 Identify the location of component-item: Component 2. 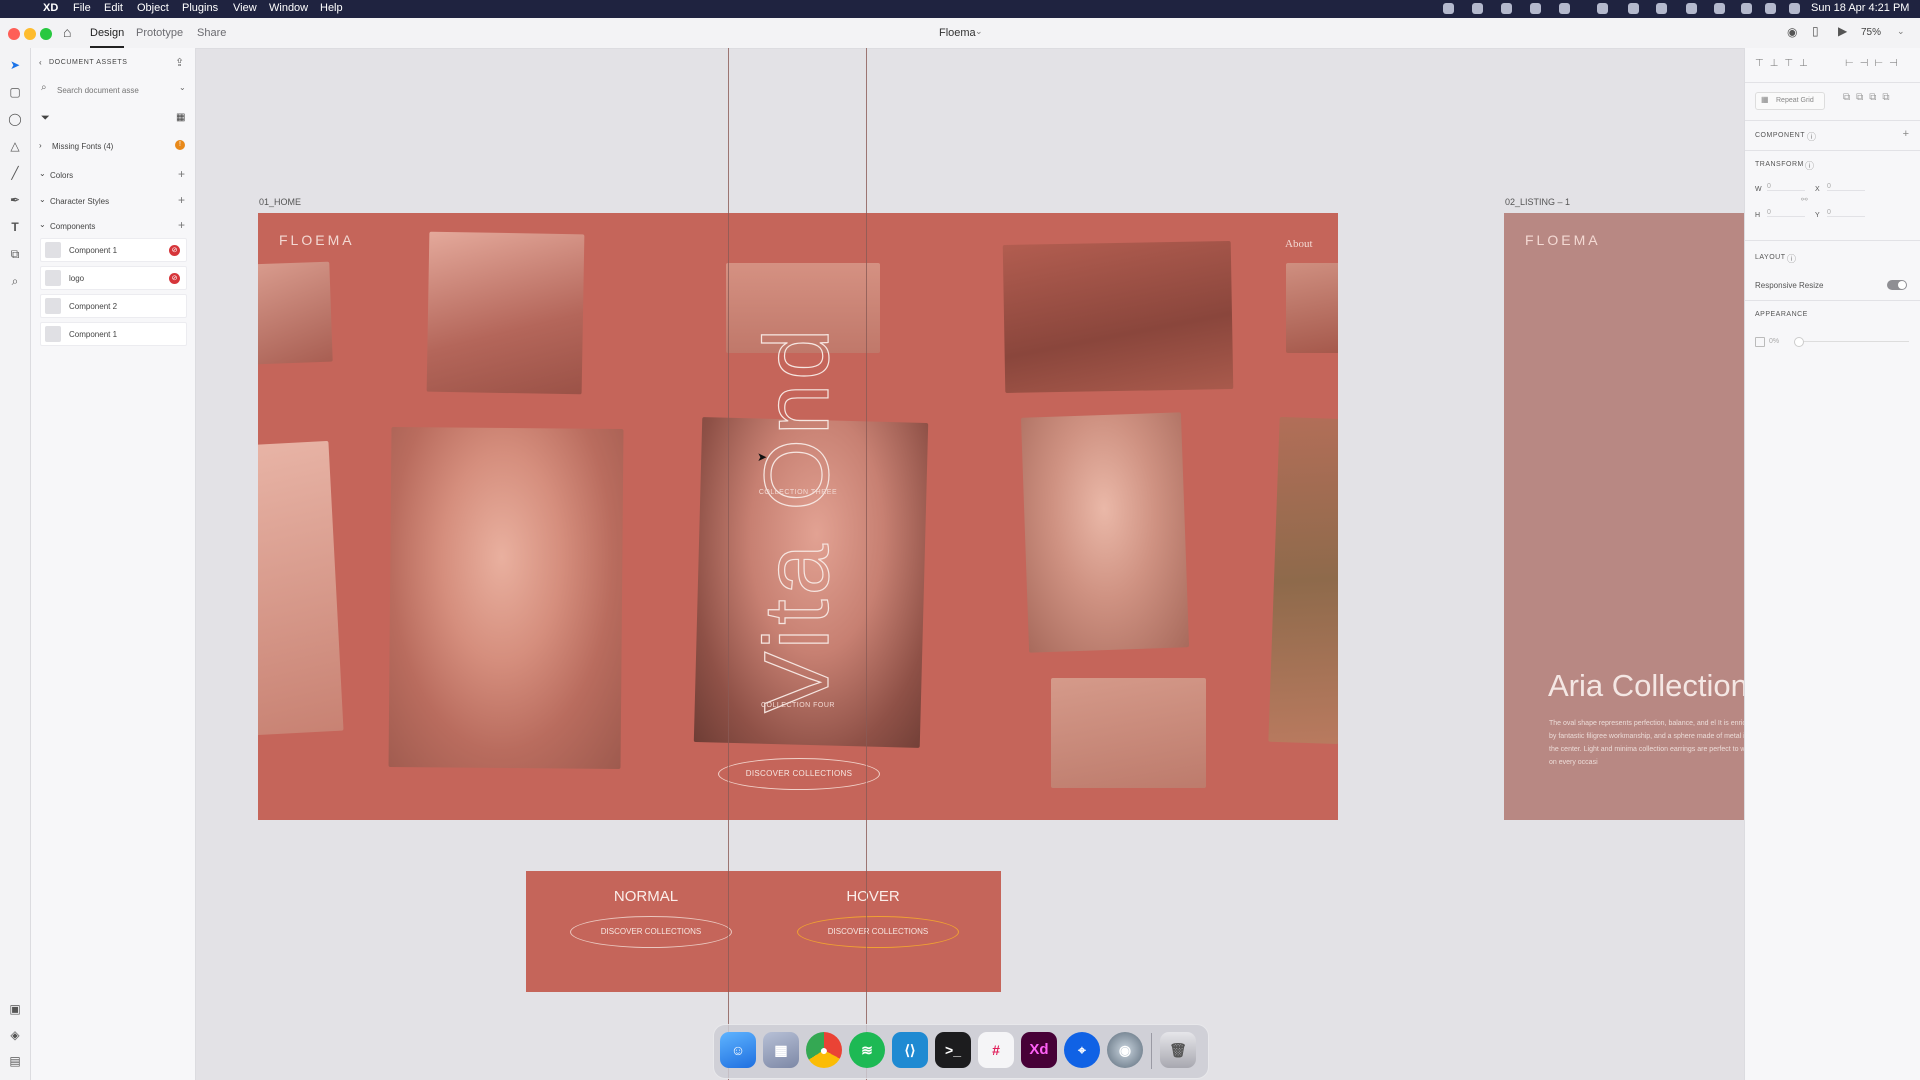
(113, 306).